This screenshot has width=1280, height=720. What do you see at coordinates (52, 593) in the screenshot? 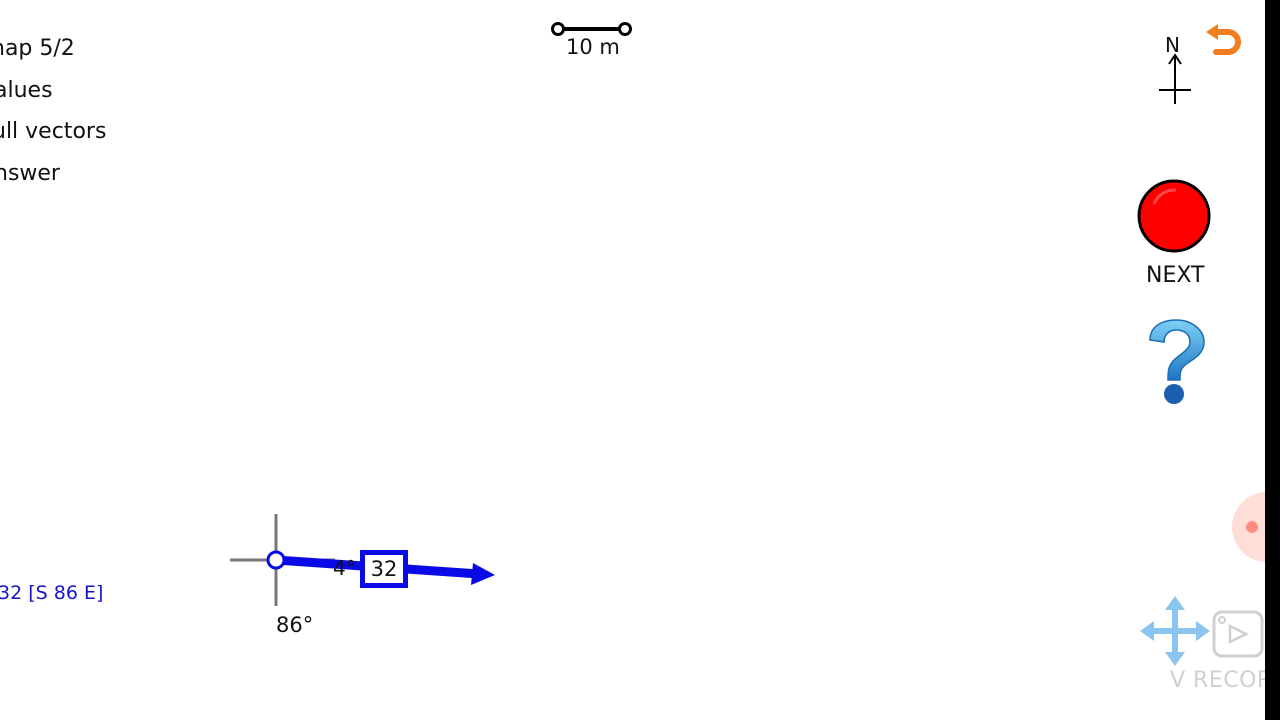
I see `answer-text: 32 [S 86 E]` at bounding box center [52, 593].